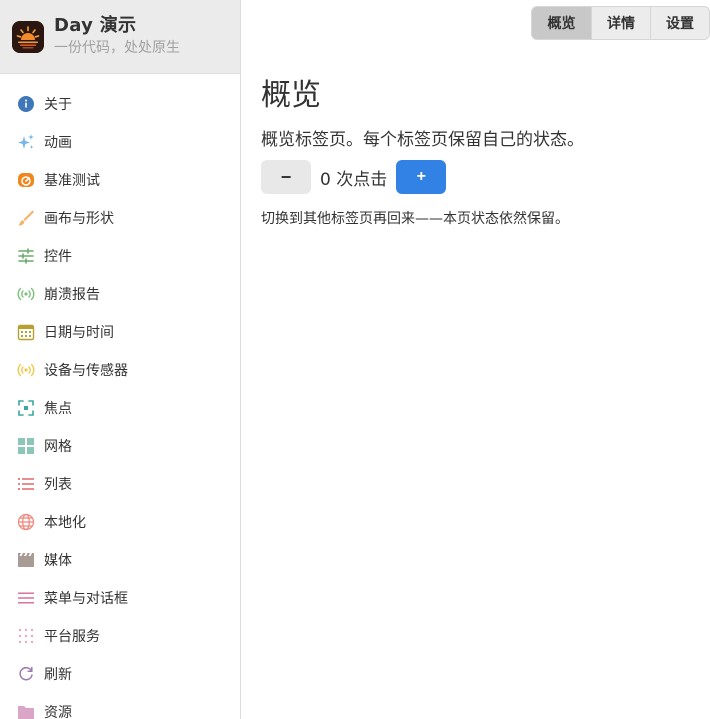 The height and width of the screenshot is (719, 710). What do you see at coordinates (120, 522) in the screenshot?
I see `sidebar-item-localization: 本地化` at bounding box center [120, 522].